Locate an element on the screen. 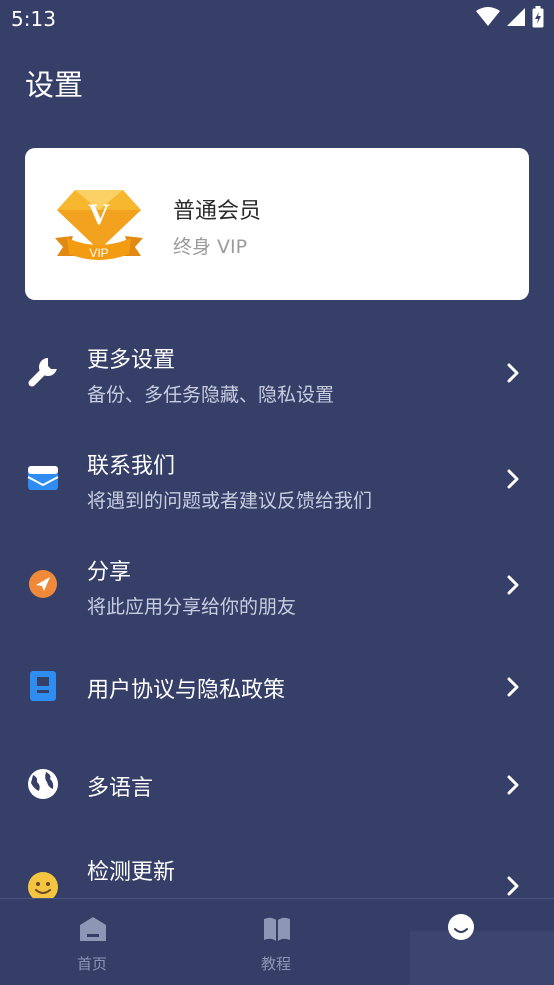  menu-subtitle: 将此应用分享给你的朋友 is located at coordinates (192, 607).